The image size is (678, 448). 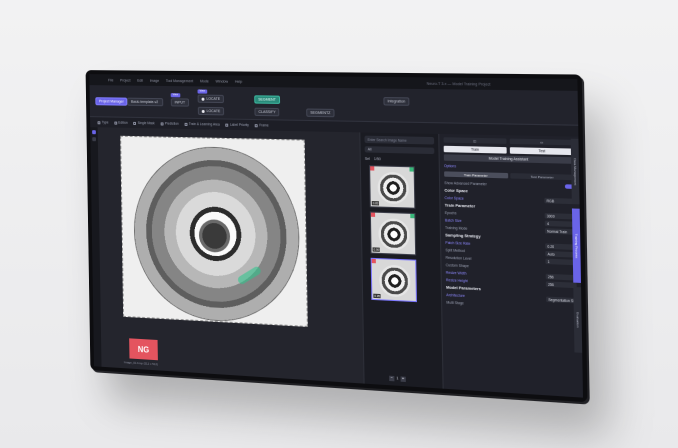 I want to click on train-button: Train, so click(x=475, y=149).